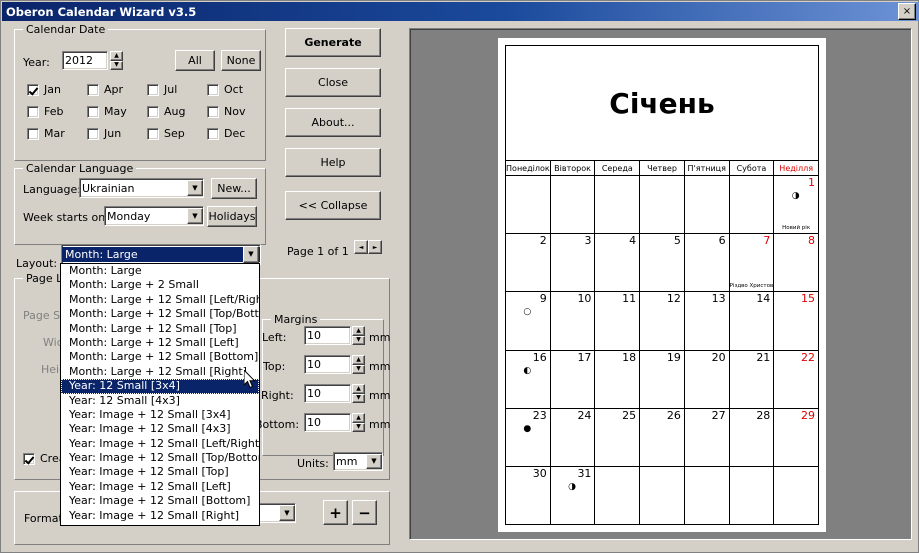  Describe the element at coordinates (160, 357) in the screenshot. I see `dropdown-item: Month: Large + 12 Small [Bottom]` at that location.